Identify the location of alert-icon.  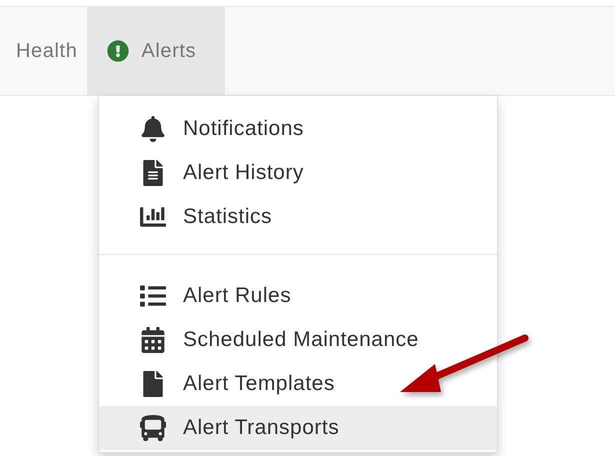
(118, 51).